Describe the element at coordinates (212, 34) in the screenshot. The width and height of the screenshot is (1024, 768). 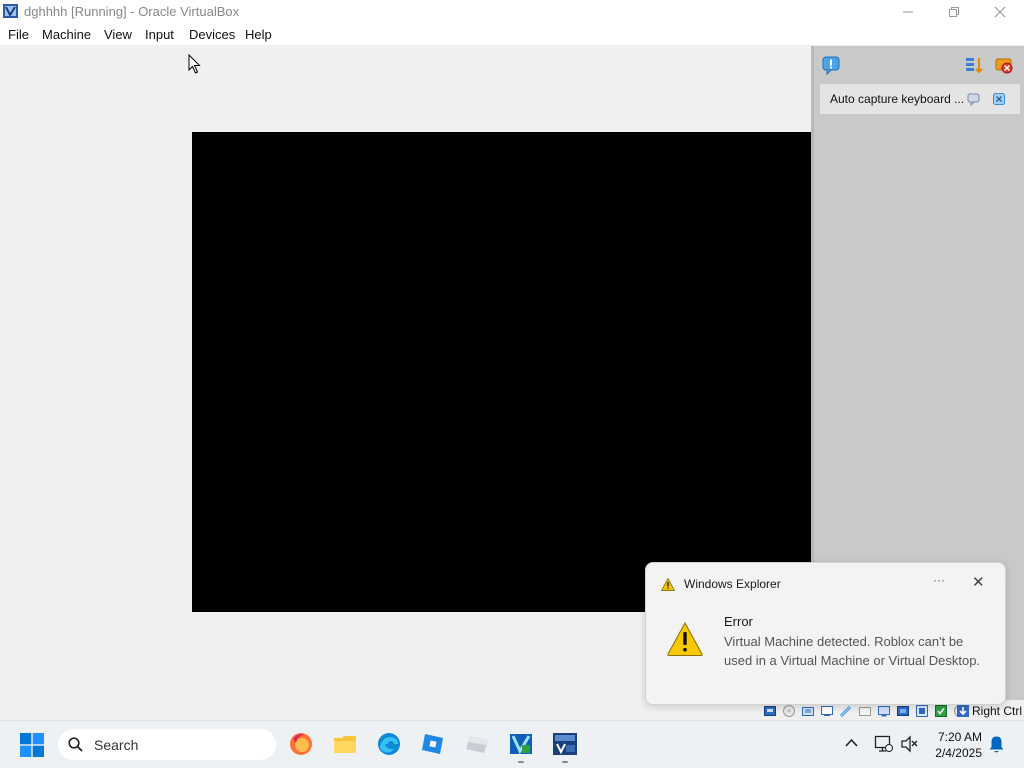
I see `menu-devices: Devices` at that location.